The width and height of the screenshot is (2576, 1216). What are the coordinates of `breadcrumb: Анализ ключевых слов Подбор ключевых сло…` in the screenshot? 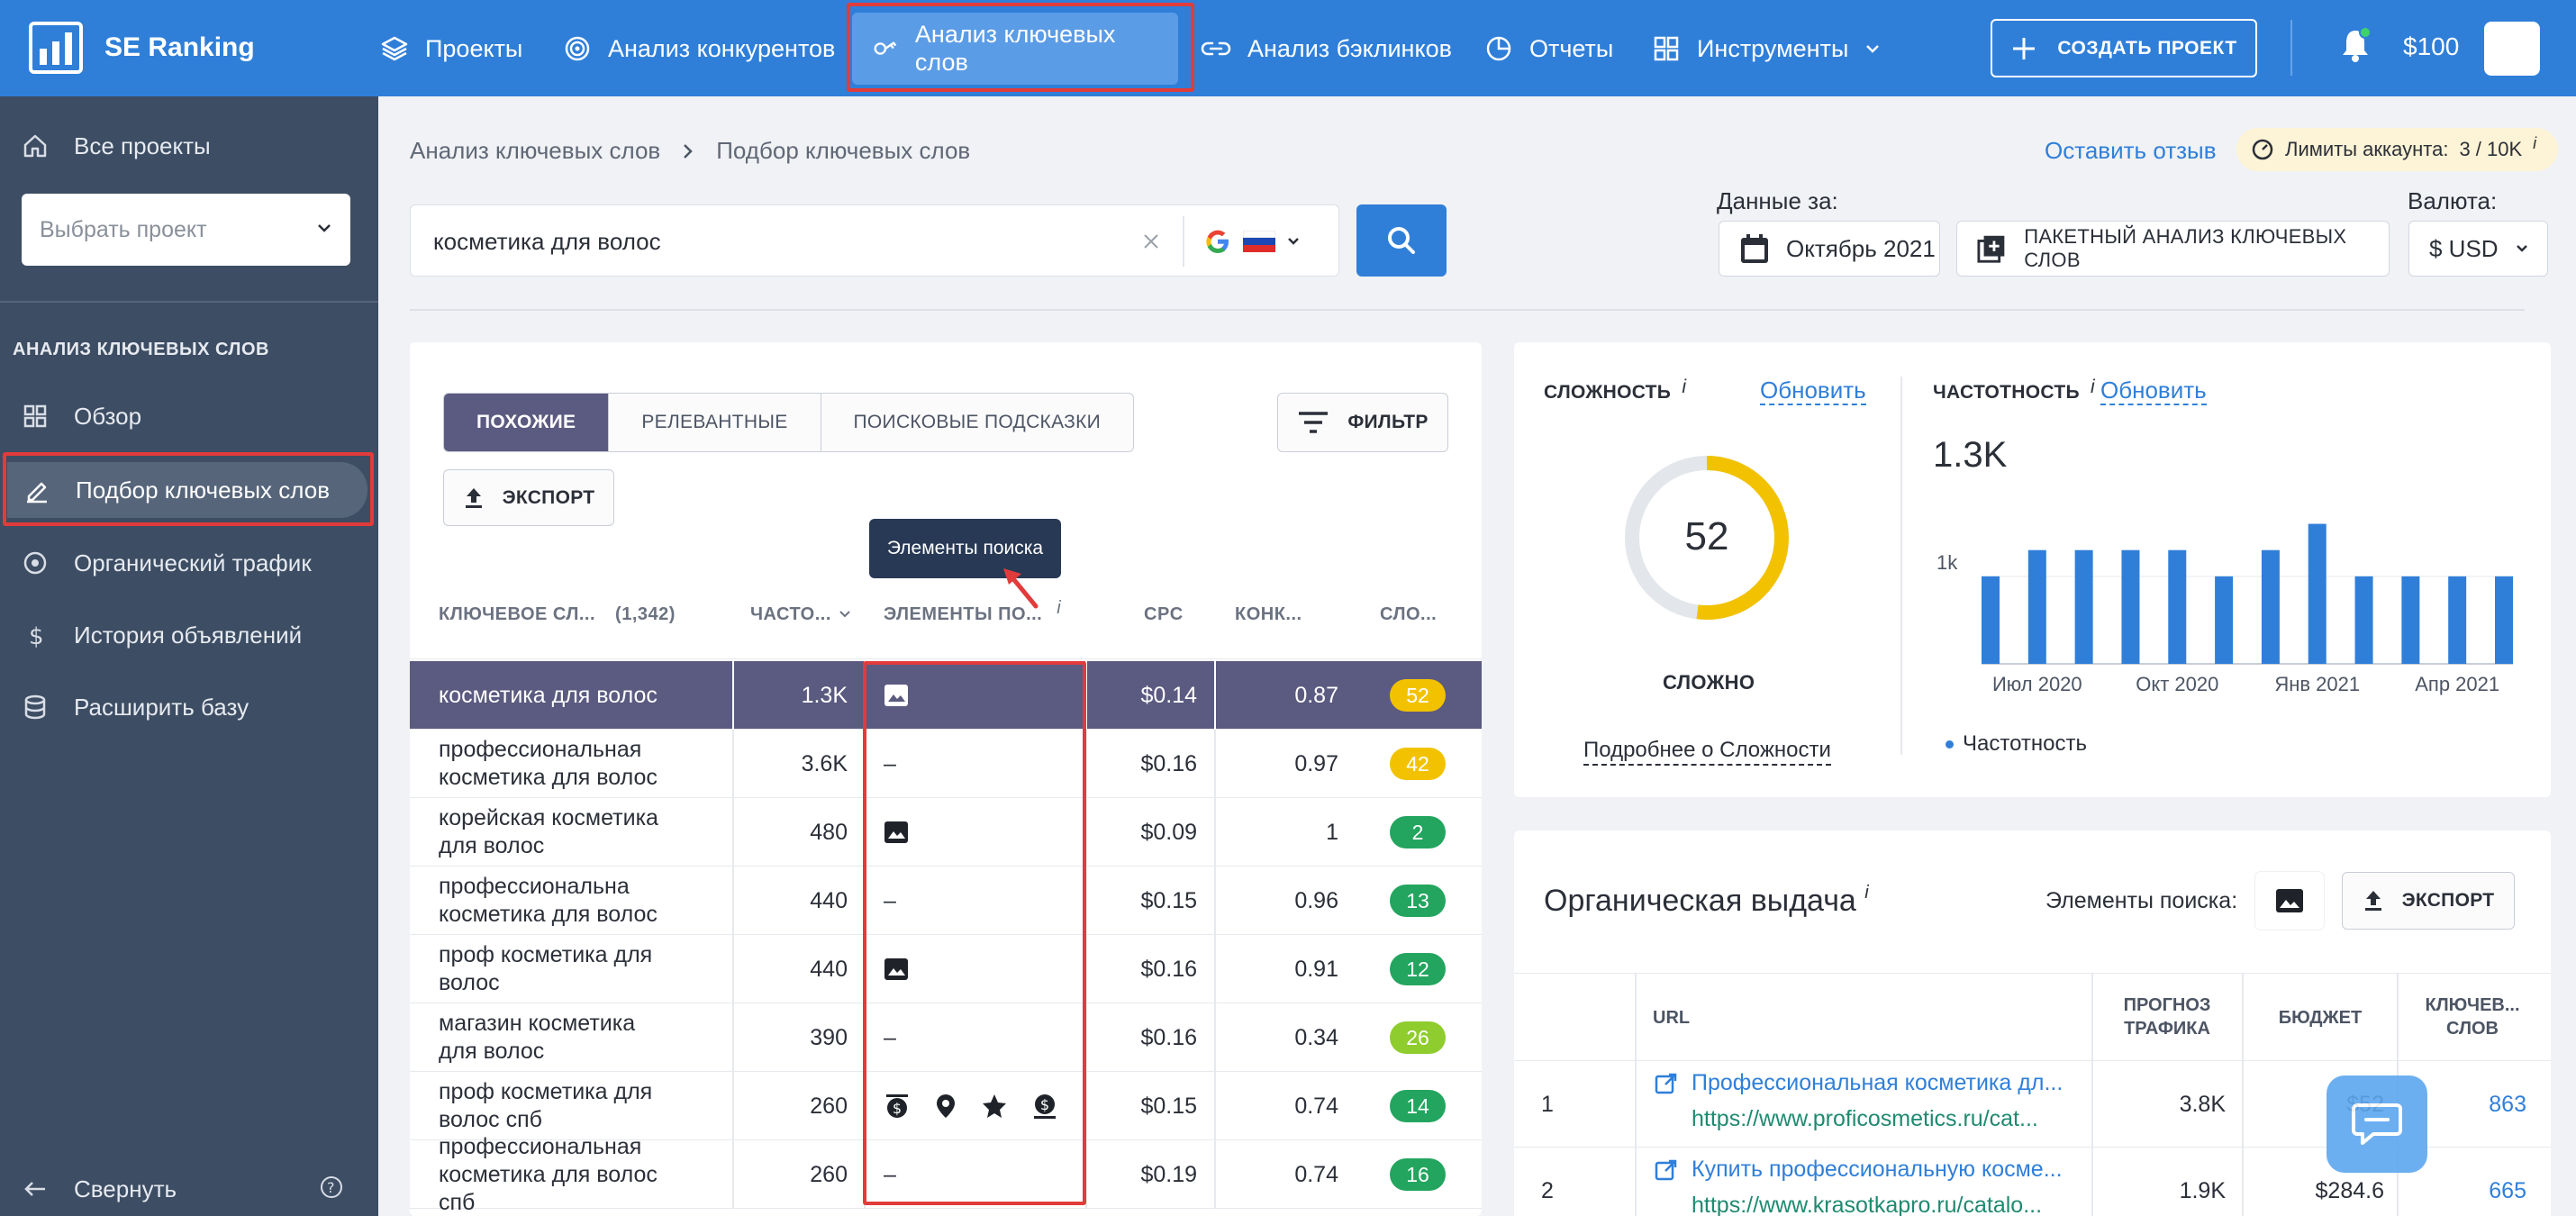 It's located at (690, 151).